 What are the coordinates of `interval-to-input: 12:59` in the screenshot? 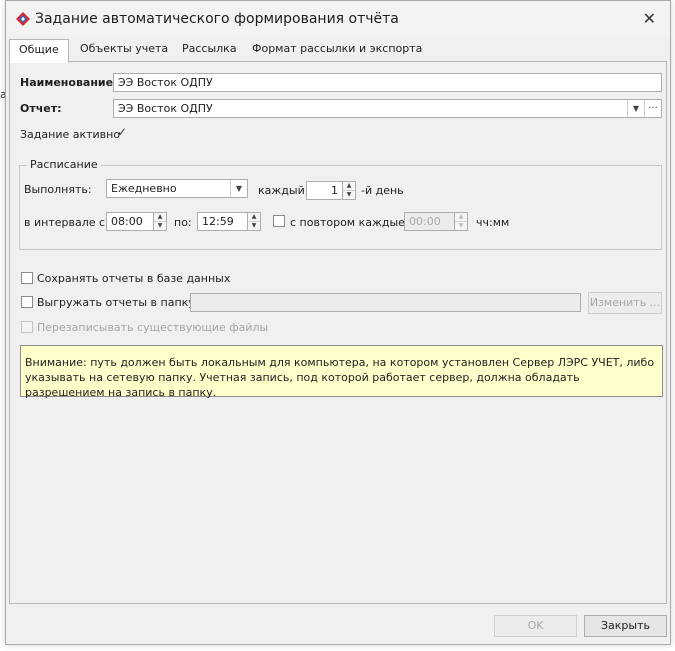 It's located at (222, 221).